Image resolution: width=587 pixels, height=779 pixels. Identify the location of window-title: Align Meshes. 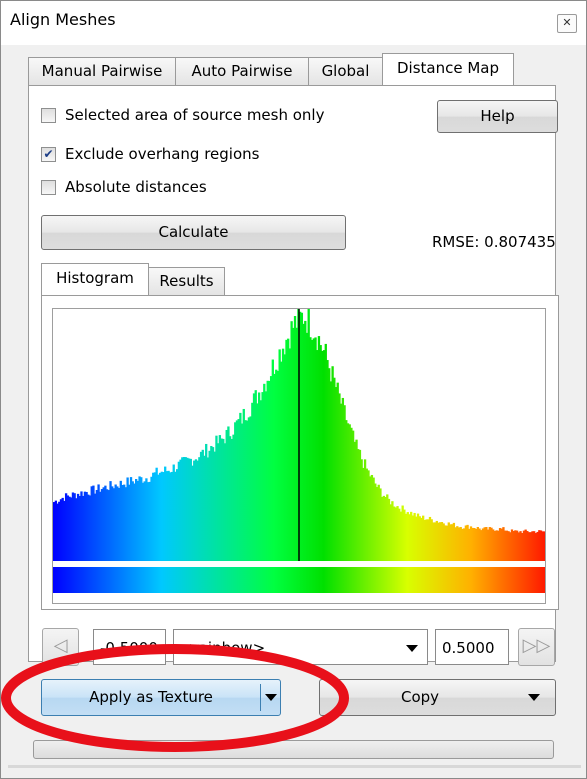
(63, 19).